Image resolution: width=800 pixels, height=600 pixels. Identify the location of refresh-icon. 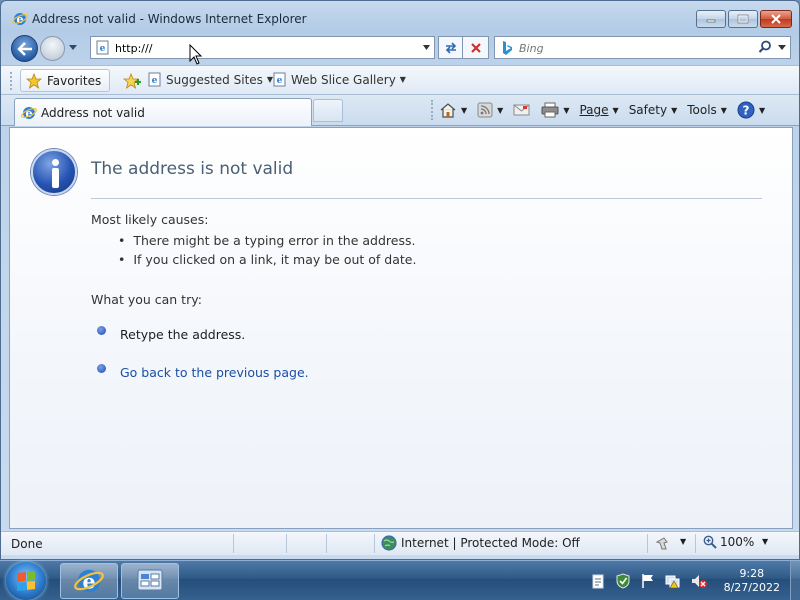
(450, 47).